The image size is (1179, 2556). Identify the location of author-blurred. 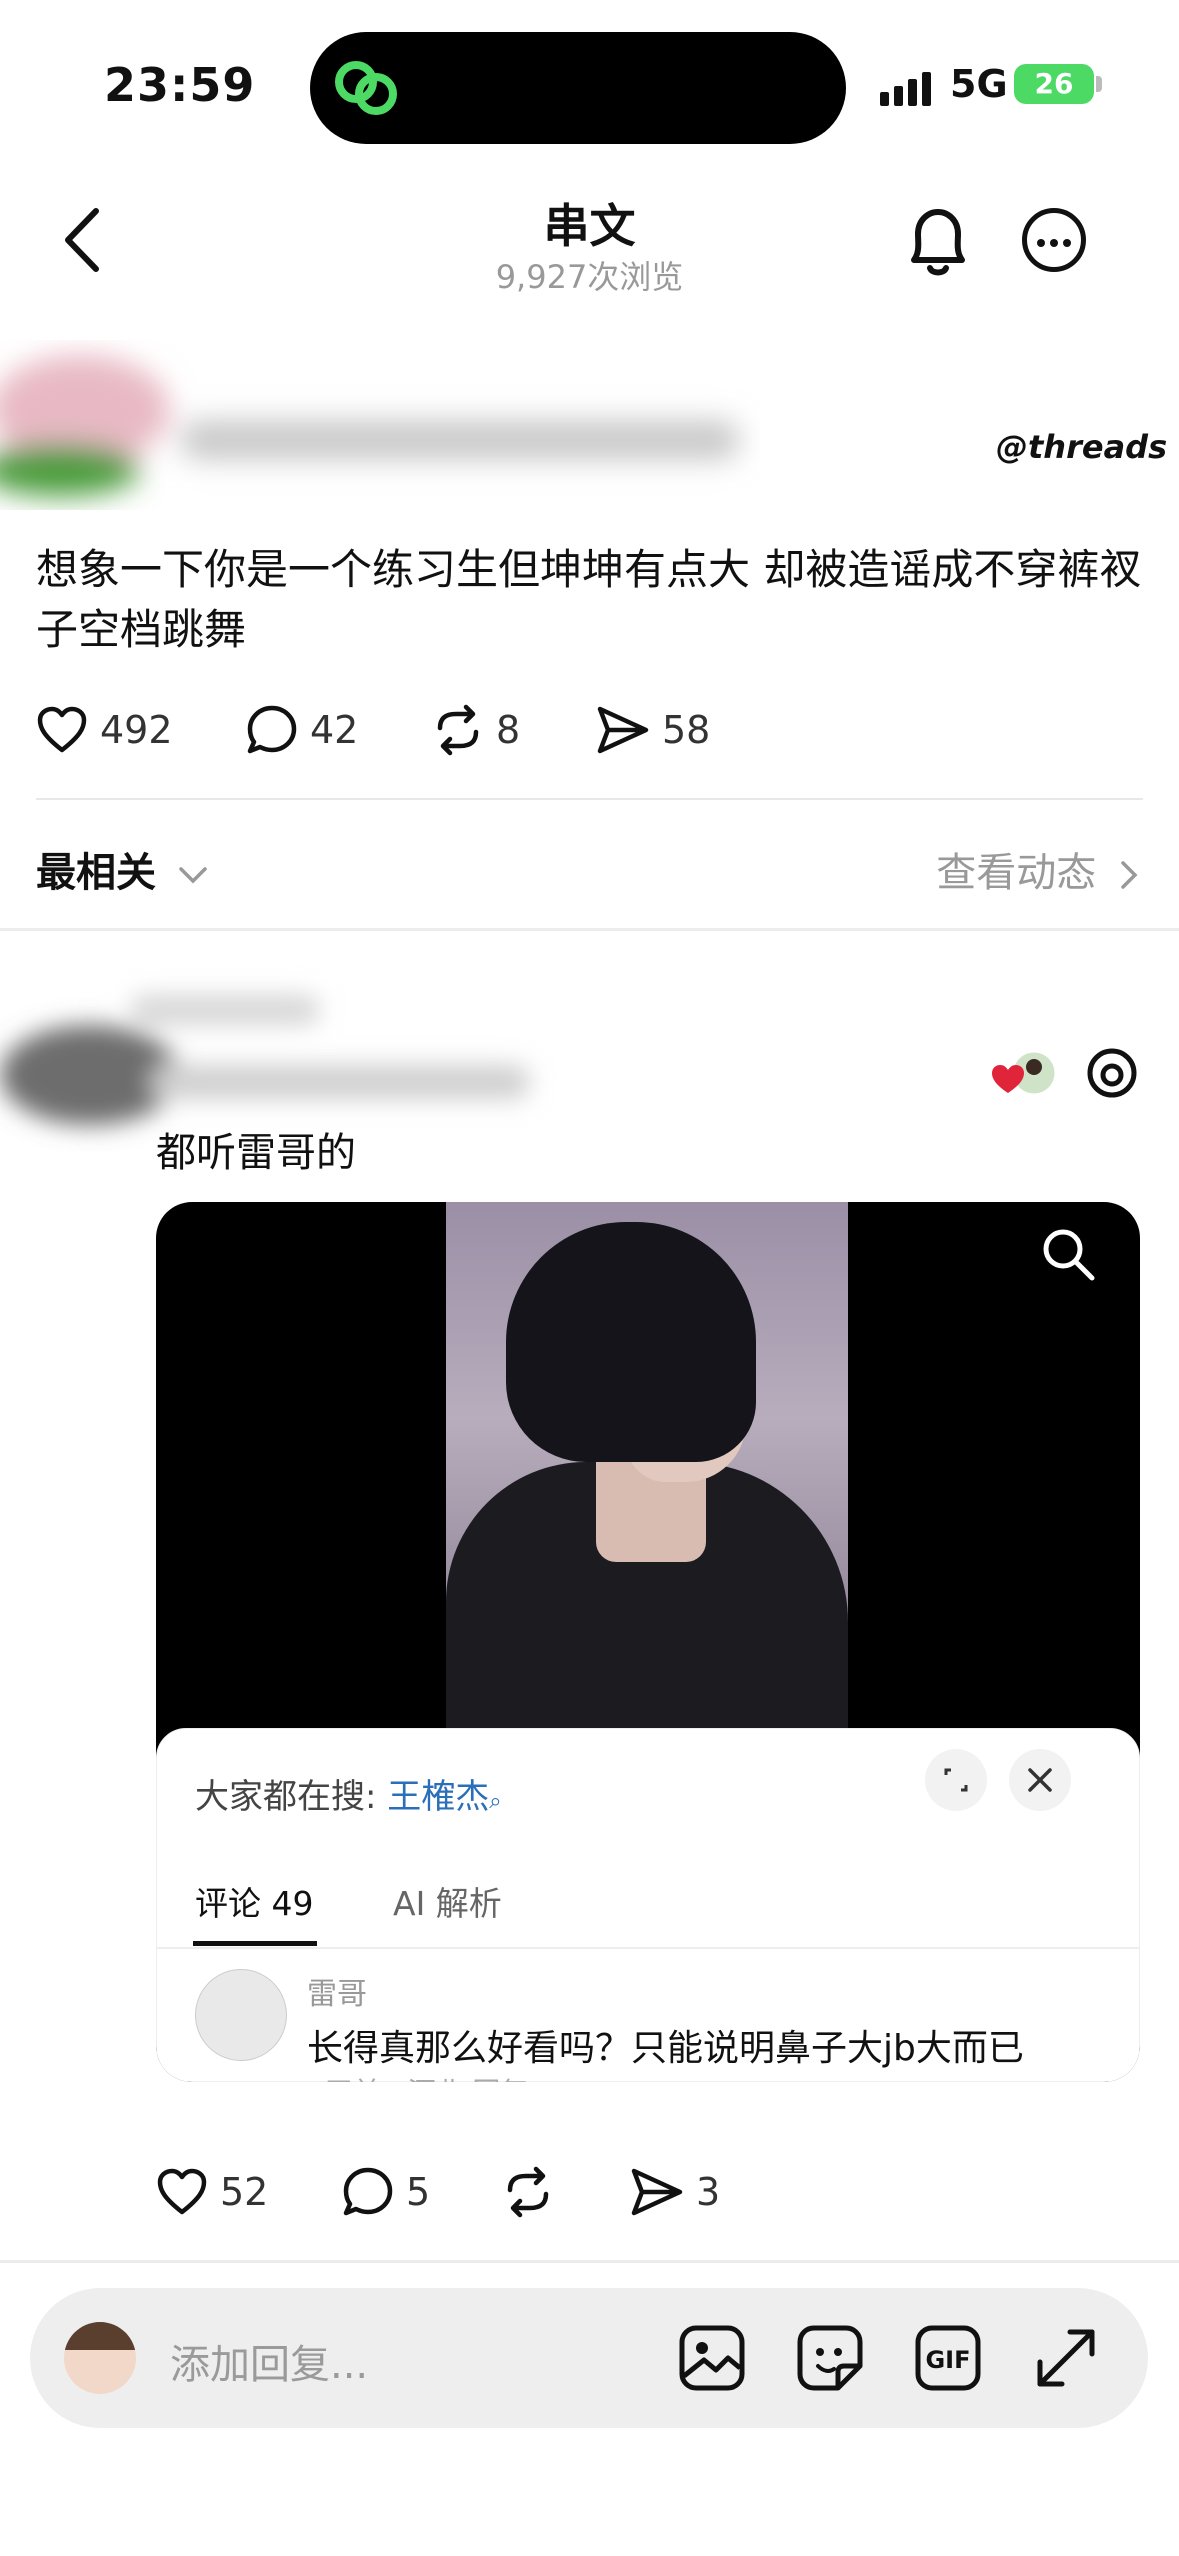
(370, 425).